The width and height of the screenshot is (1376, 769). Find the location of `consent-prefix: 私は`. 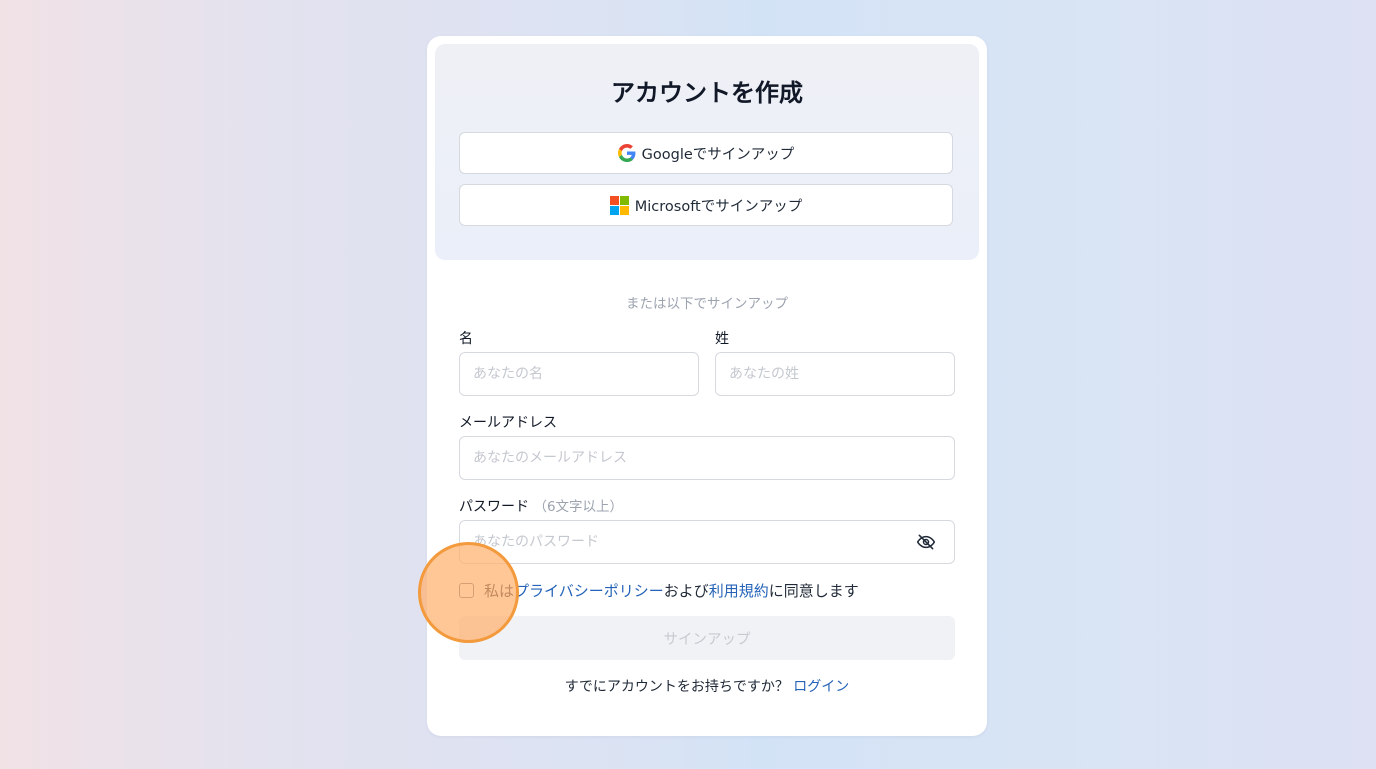

consent-prefix: 私は is located at coordinates (499, 590).